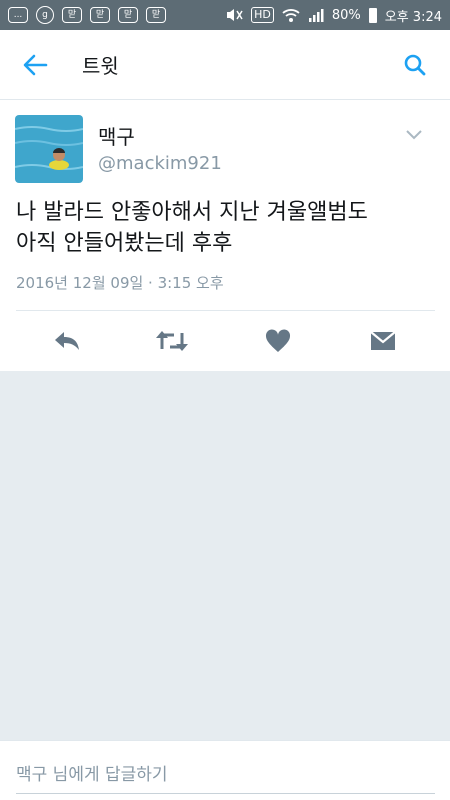  I want to click on tweet-menu-button, so click(414, 135).